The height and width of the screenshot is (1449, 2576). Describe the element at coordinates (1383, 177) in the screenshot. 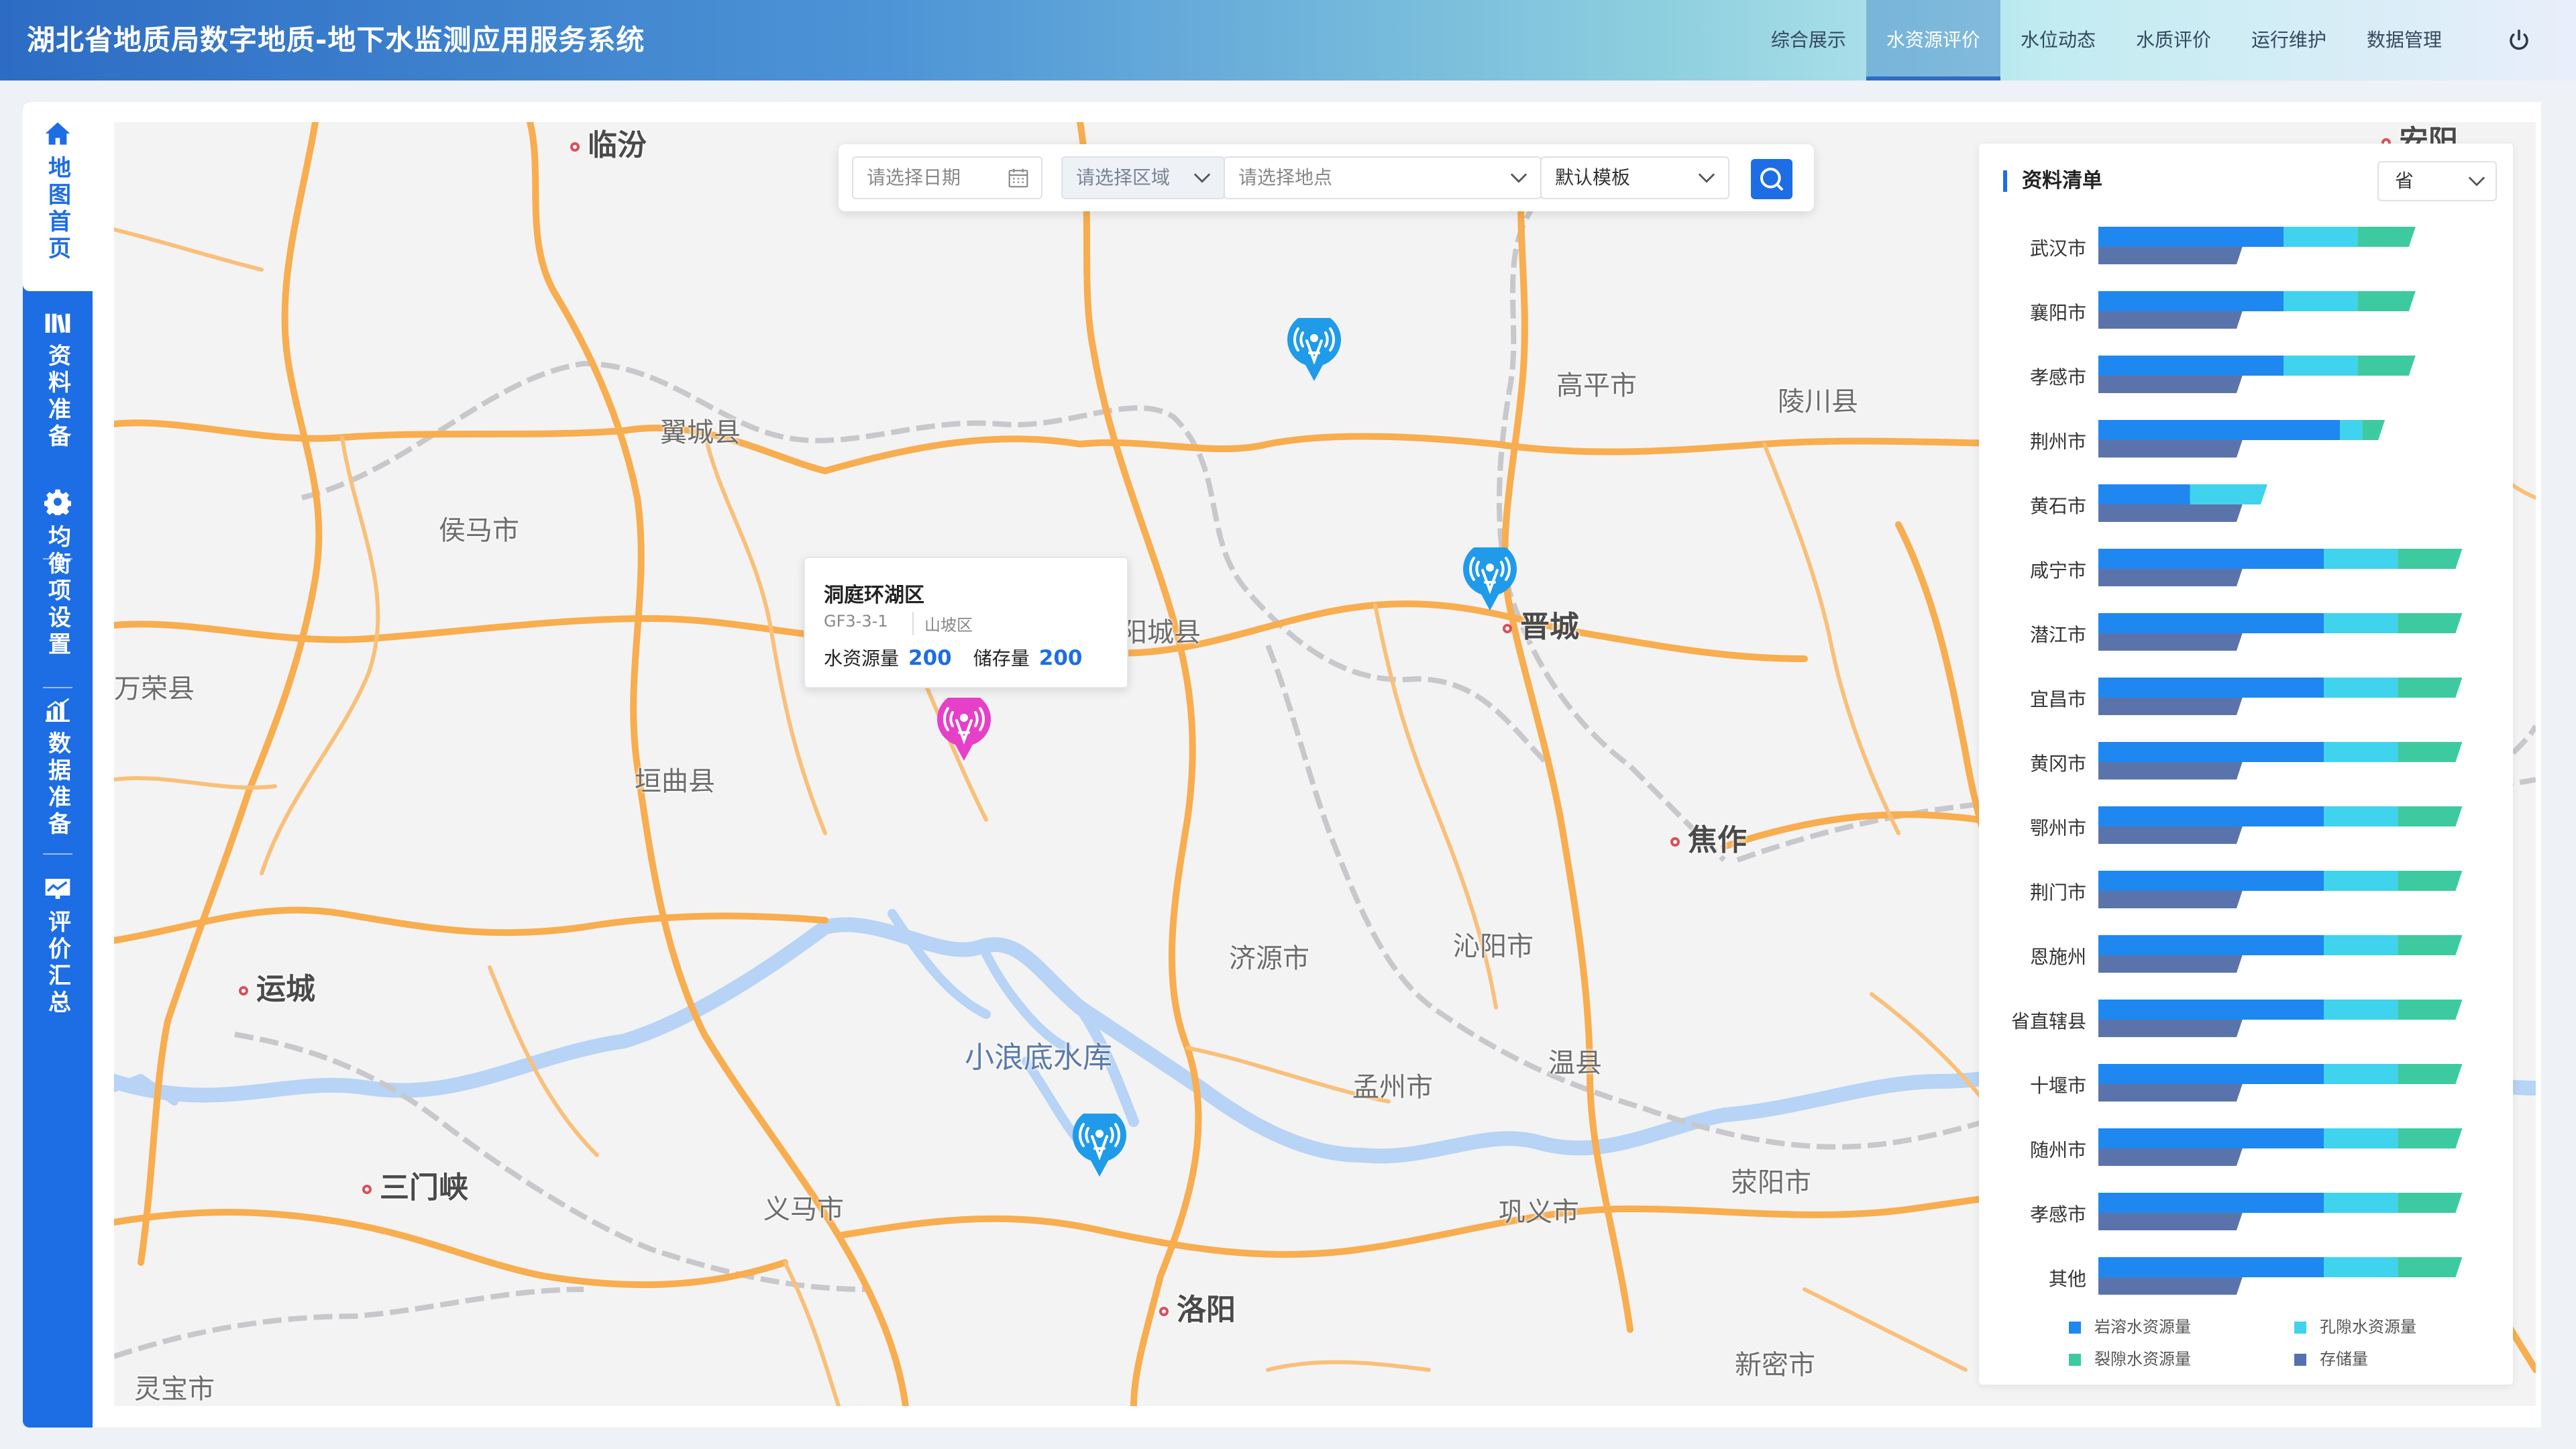

I see `location-select: 请选择地点` at that location.